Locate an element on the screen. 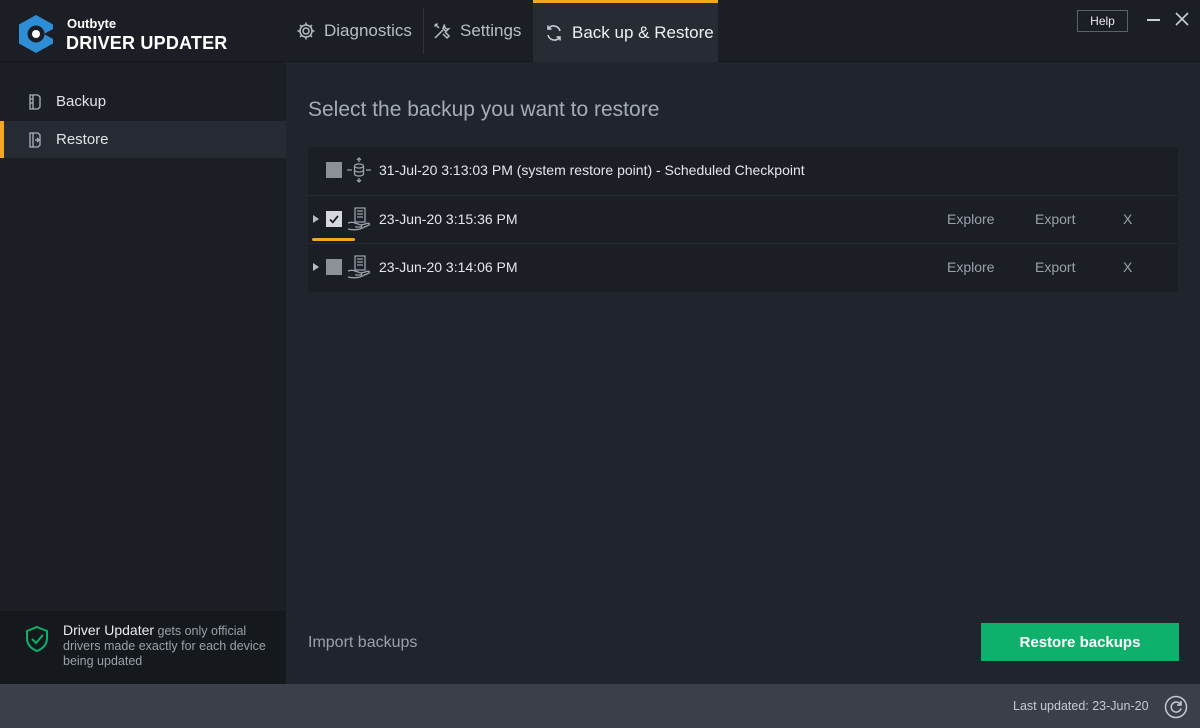 This screenshot has height=728, width=1200. backup-label: 23-Jun-20 3:14:06 PM is located at coordinates (448, 267).